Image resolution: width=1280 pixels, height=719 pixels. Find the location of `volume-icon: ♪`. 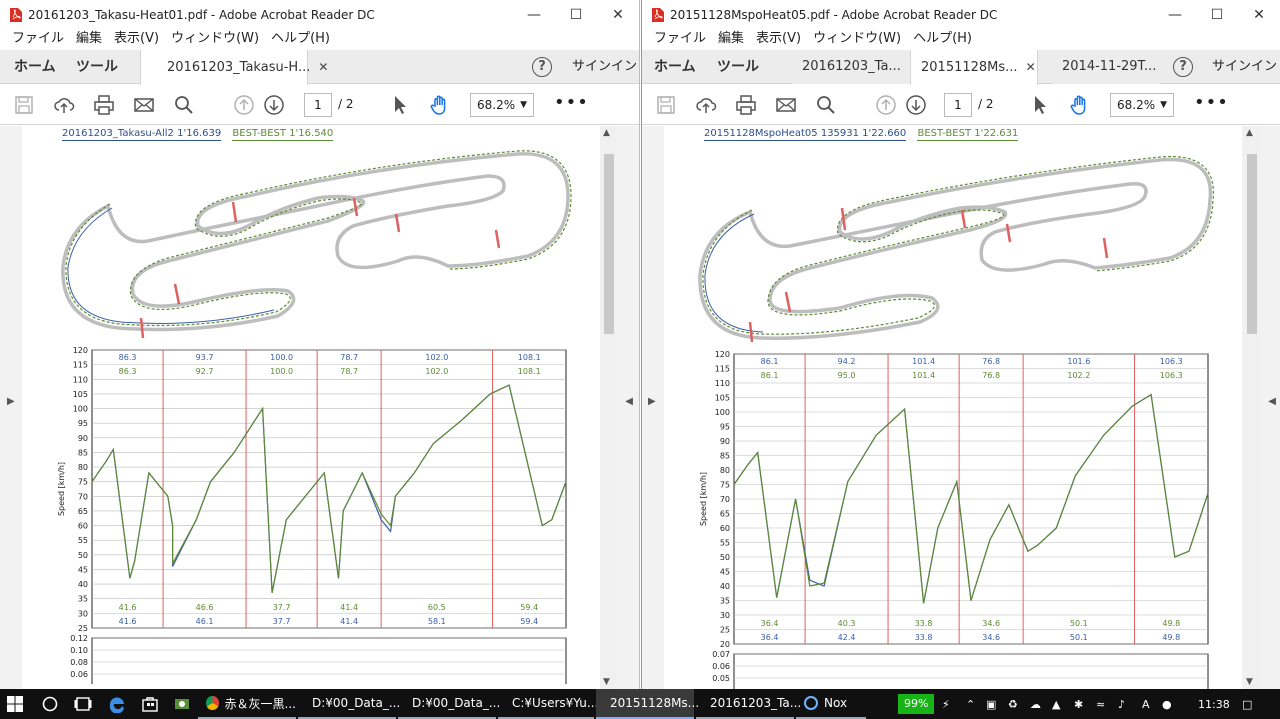

volume-icon: ♪ is located at coordinates (1121, 704).